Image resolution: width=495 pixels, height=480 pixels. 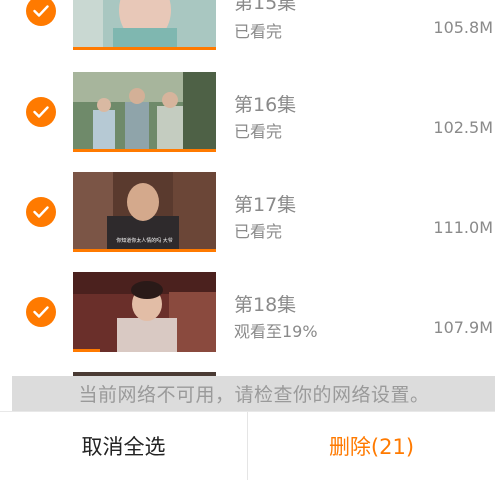 I want to click on episode-row: 第15集 已看完 105.8M, so click(x=247, y=25).